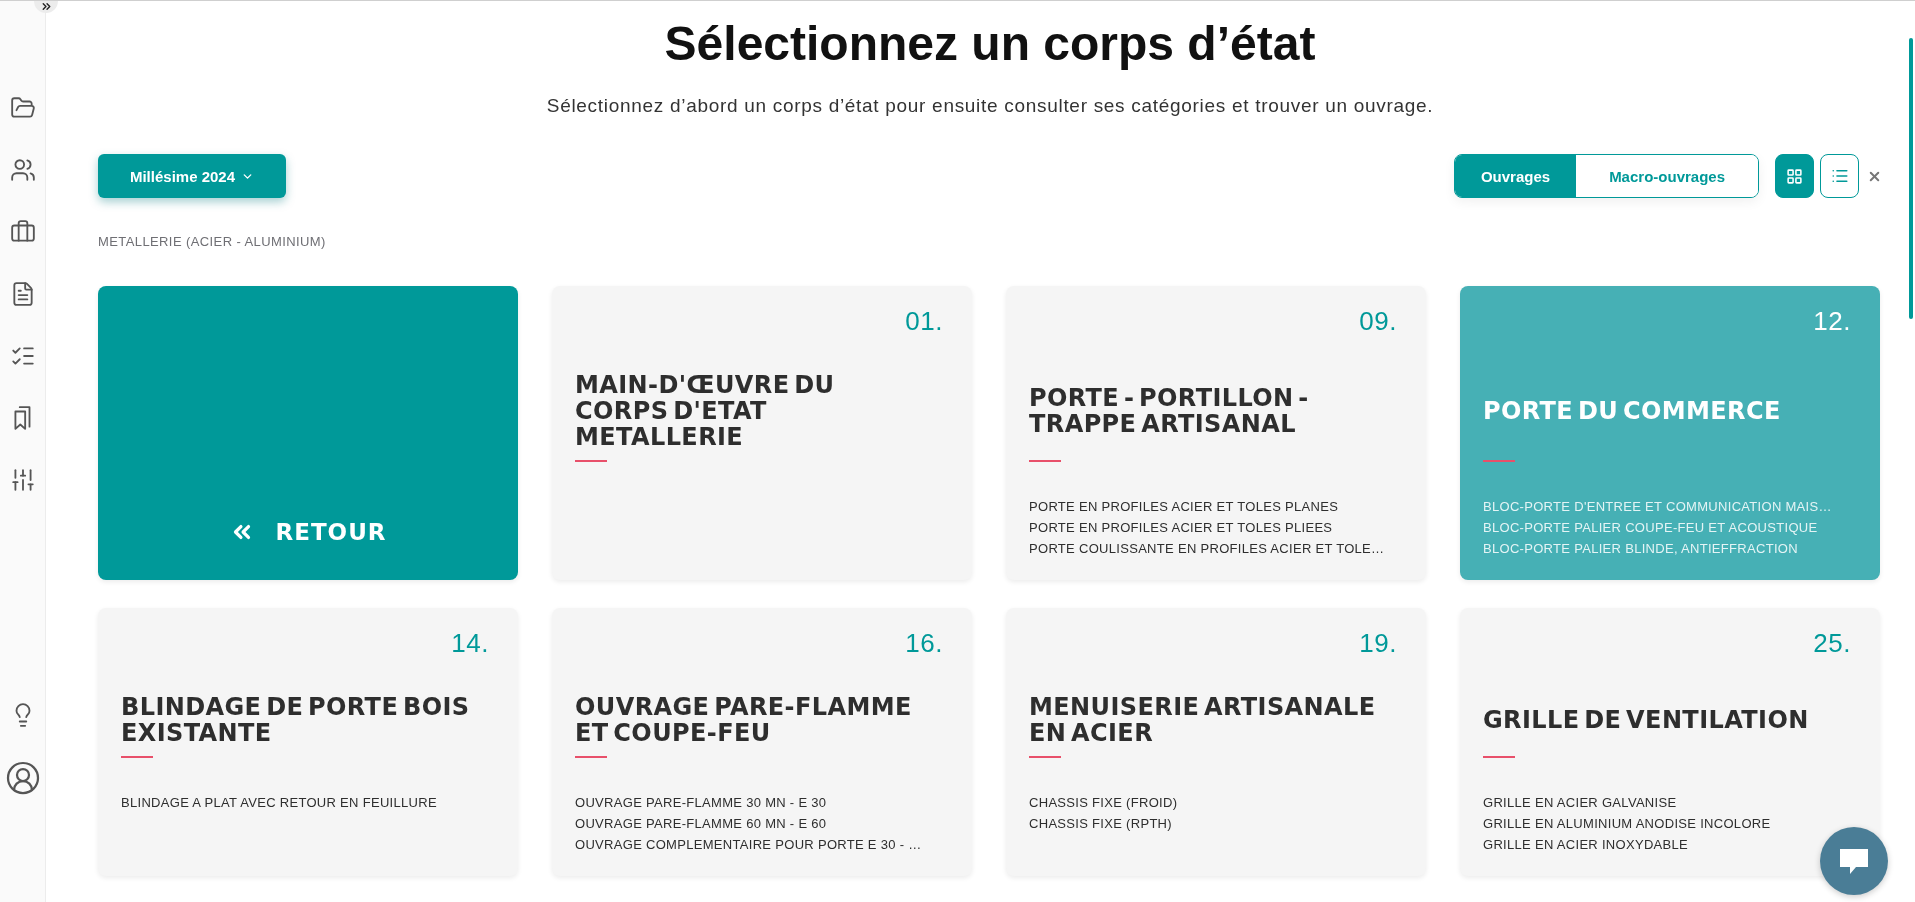 This screenshot has height=902, width=1915. What do you see at coordinates (1641, 549) in the screenshot?
I see `subcategory-text: BLOC-PORTE PALIER BLINDE, ANTIEFFRACTION` at bounding box center [1641, 549].